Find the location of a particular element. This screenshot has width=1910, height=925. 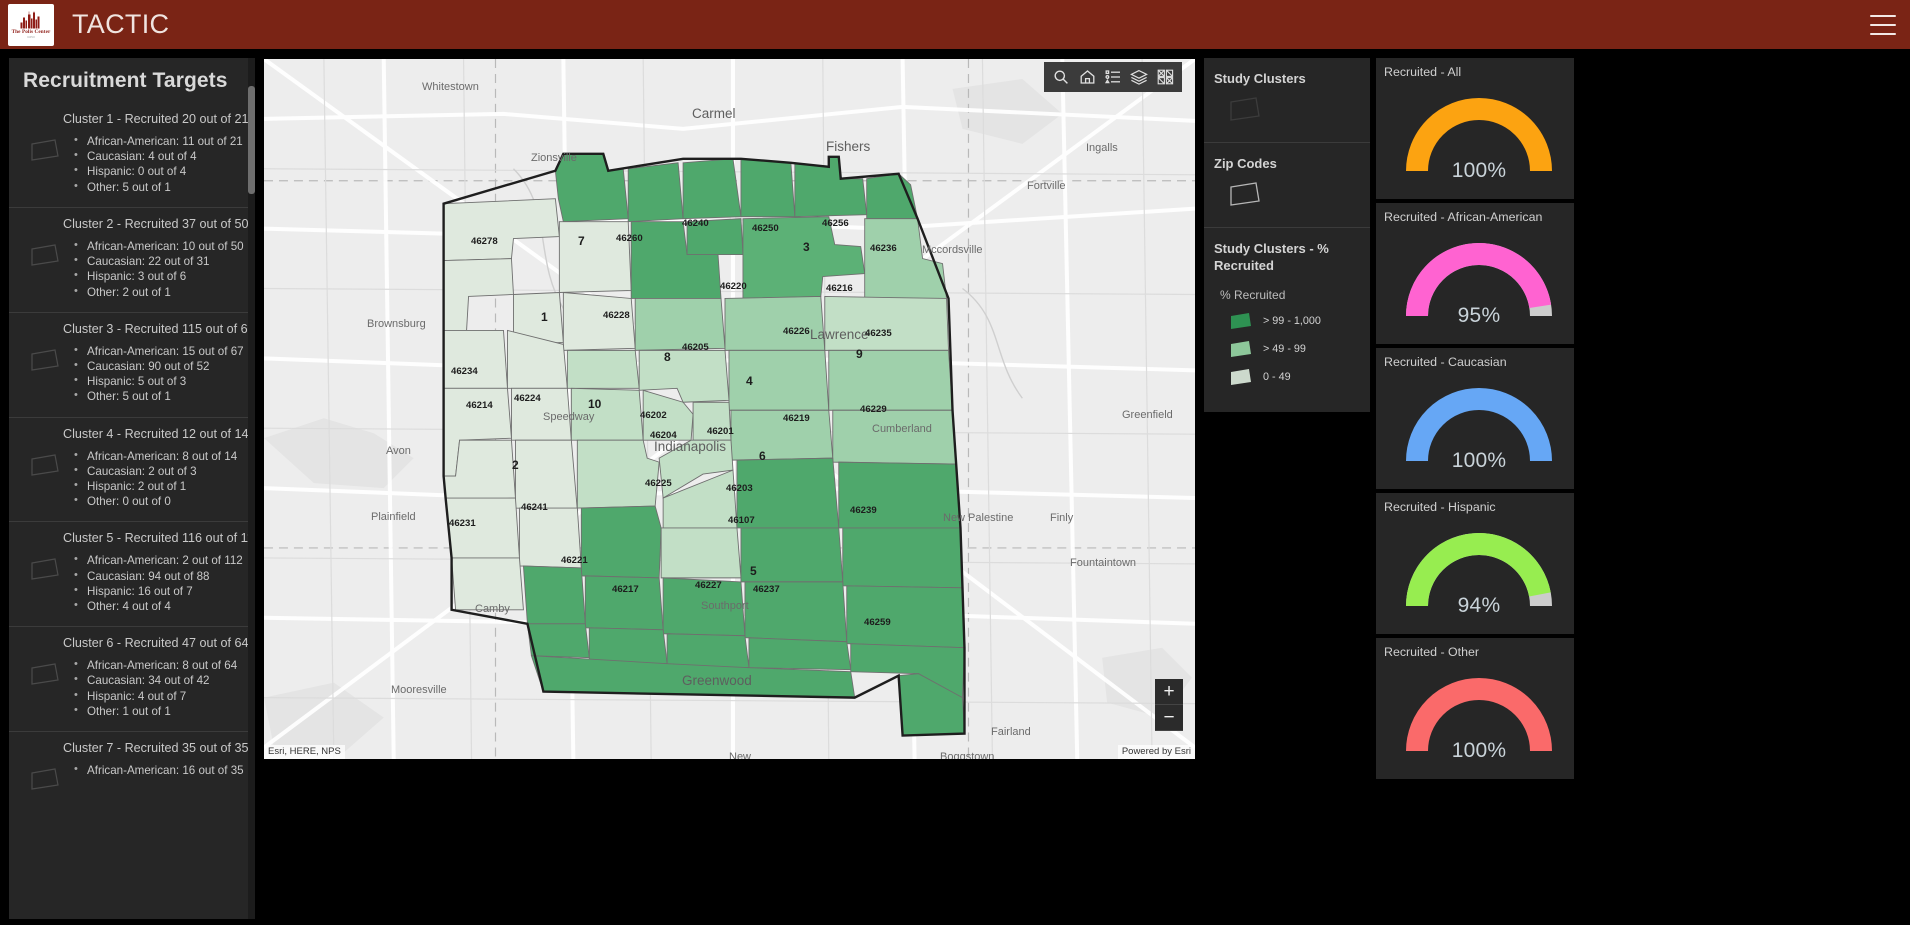

cluster-breakdown-item: Hispanic: 3 out of 6 is located at coordinates (162, 276).